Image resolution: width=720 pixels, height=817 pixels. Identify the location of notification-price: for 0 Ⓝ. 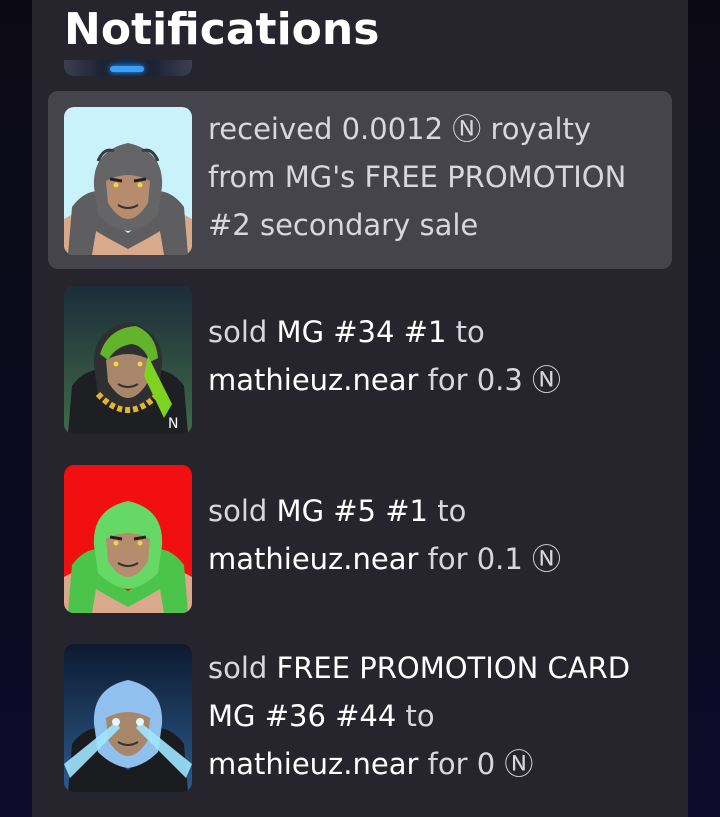
(476, 764).